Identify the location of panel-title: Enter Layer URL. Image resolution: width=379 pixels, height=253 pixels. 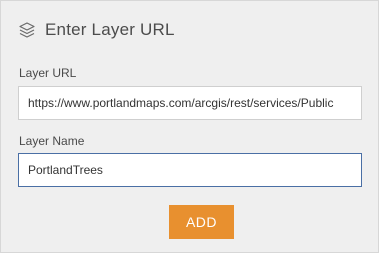
(110, 29).